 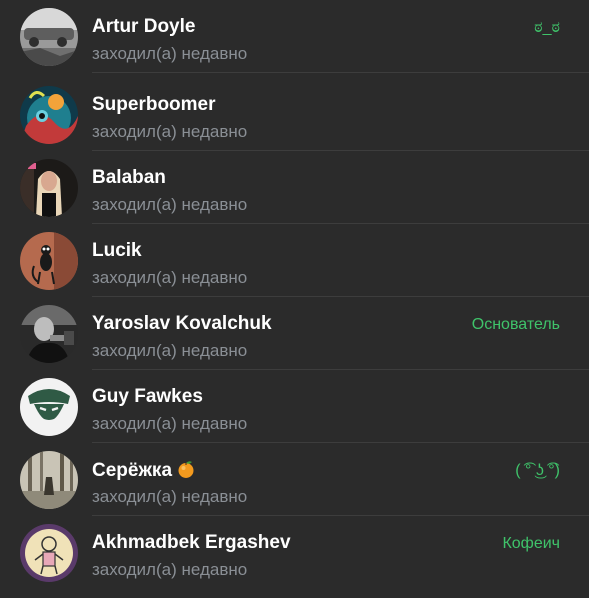 I want to click on member-row: Artur Doyle заходил(а) недавно ಠ_ಠ, so click(x=294, y=36).